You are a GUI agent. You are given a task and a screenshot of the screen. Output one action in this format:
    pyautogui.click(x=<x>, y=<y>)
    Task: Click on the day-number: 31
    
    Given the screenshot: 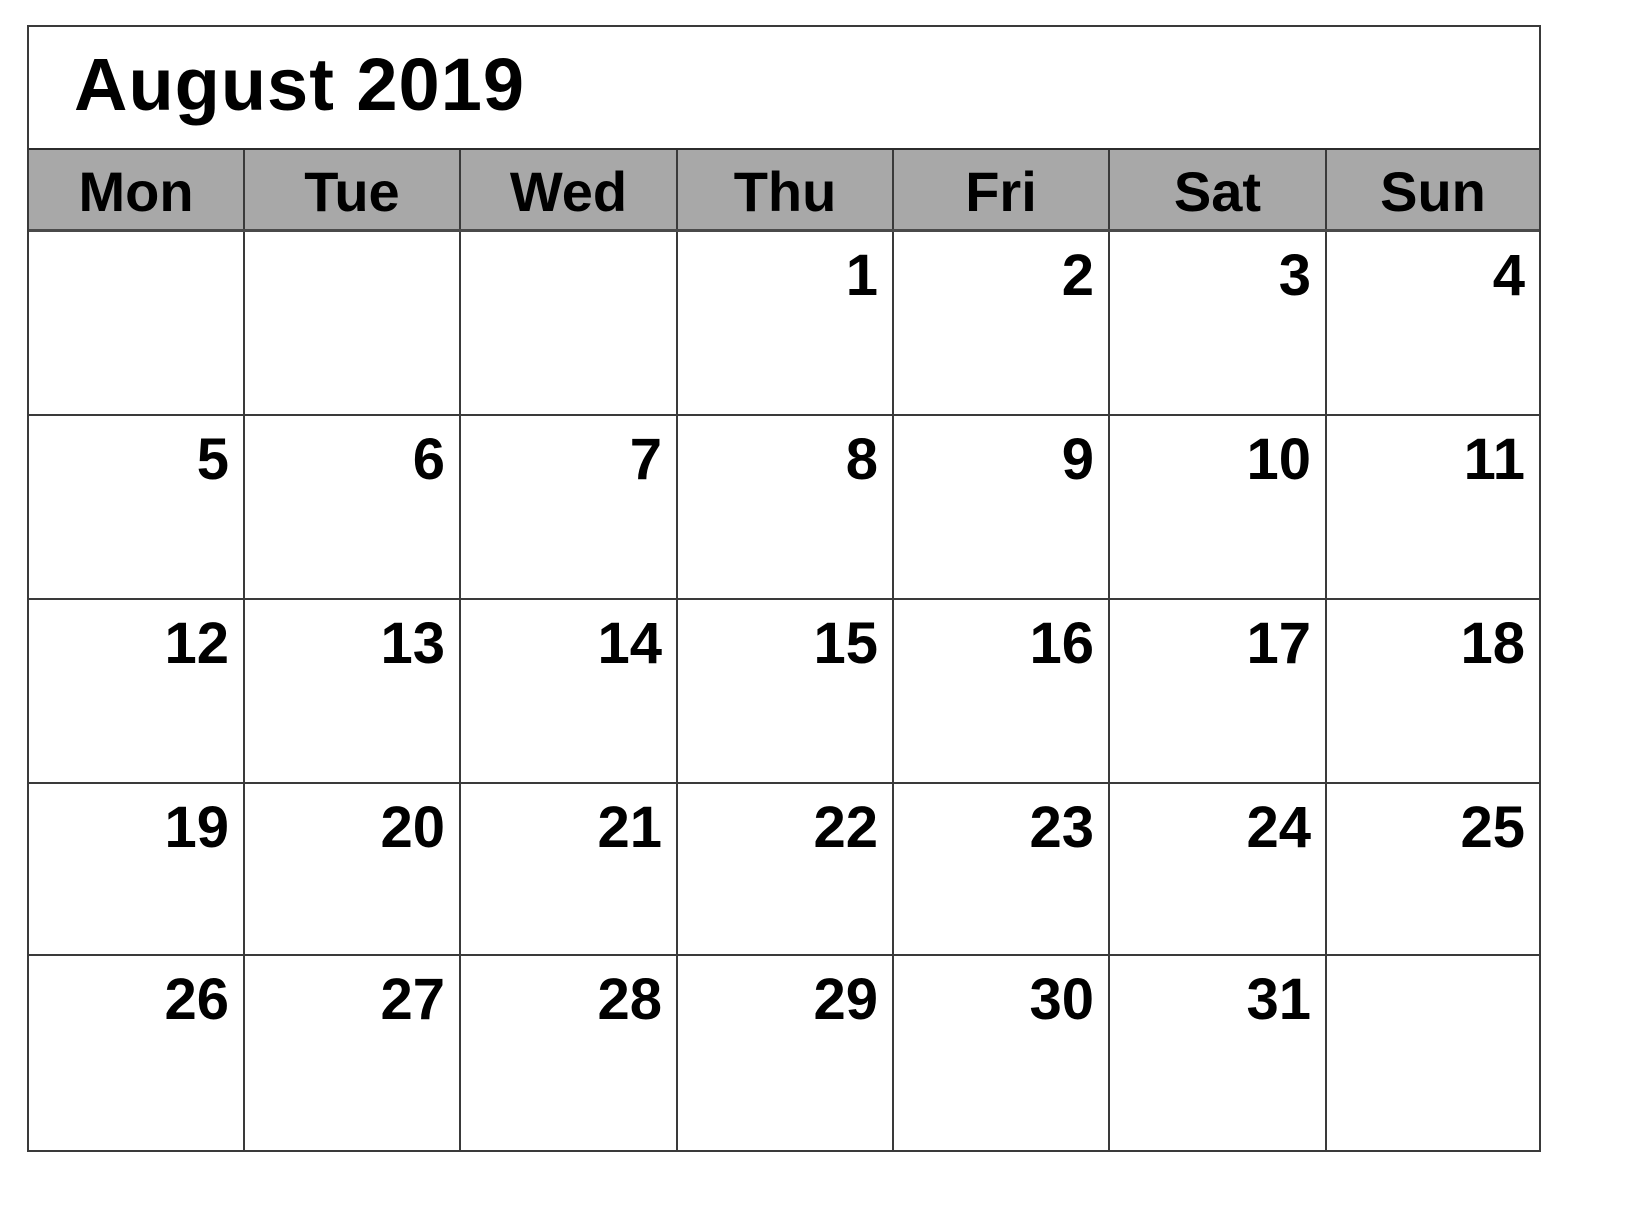 What is the action you would take?
    pyautogui.click(x=1278, y=999)
    